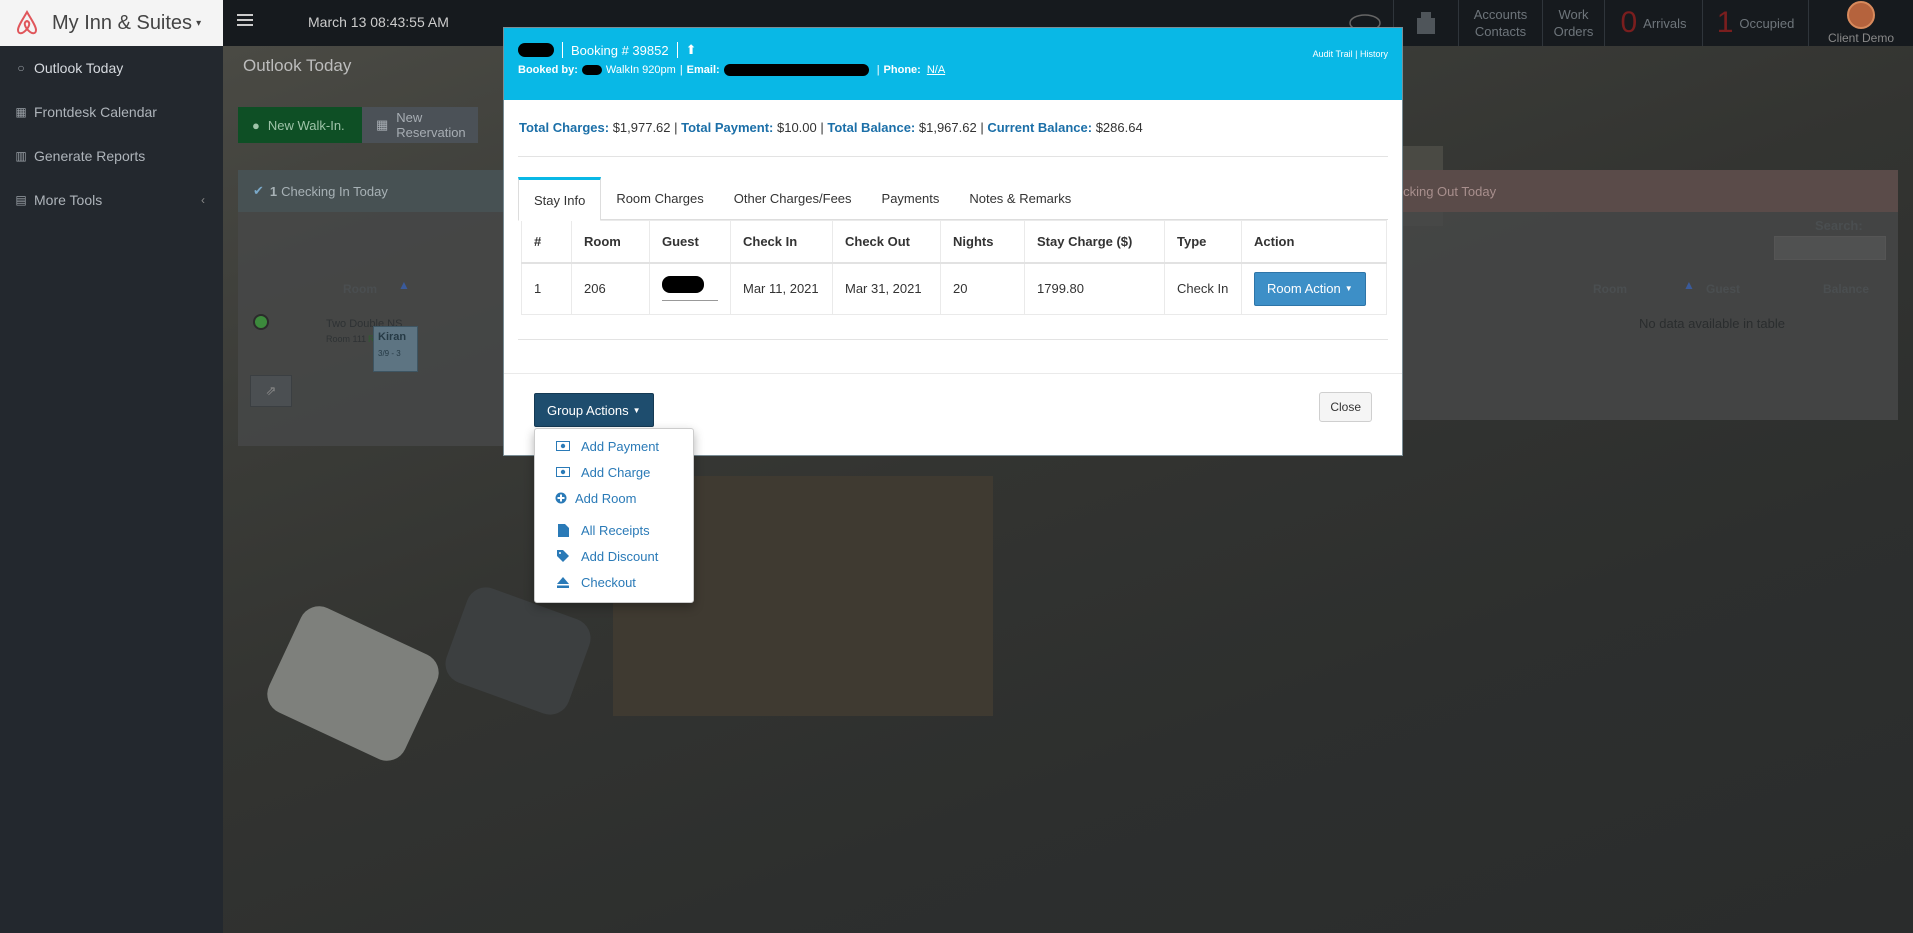 The width and height of the screenshot is (1913, 933). What do you see at coordinates (1861, 38) in the screenshot?
I see `client-name: Client Demo` at bounding box center [1861, 38].